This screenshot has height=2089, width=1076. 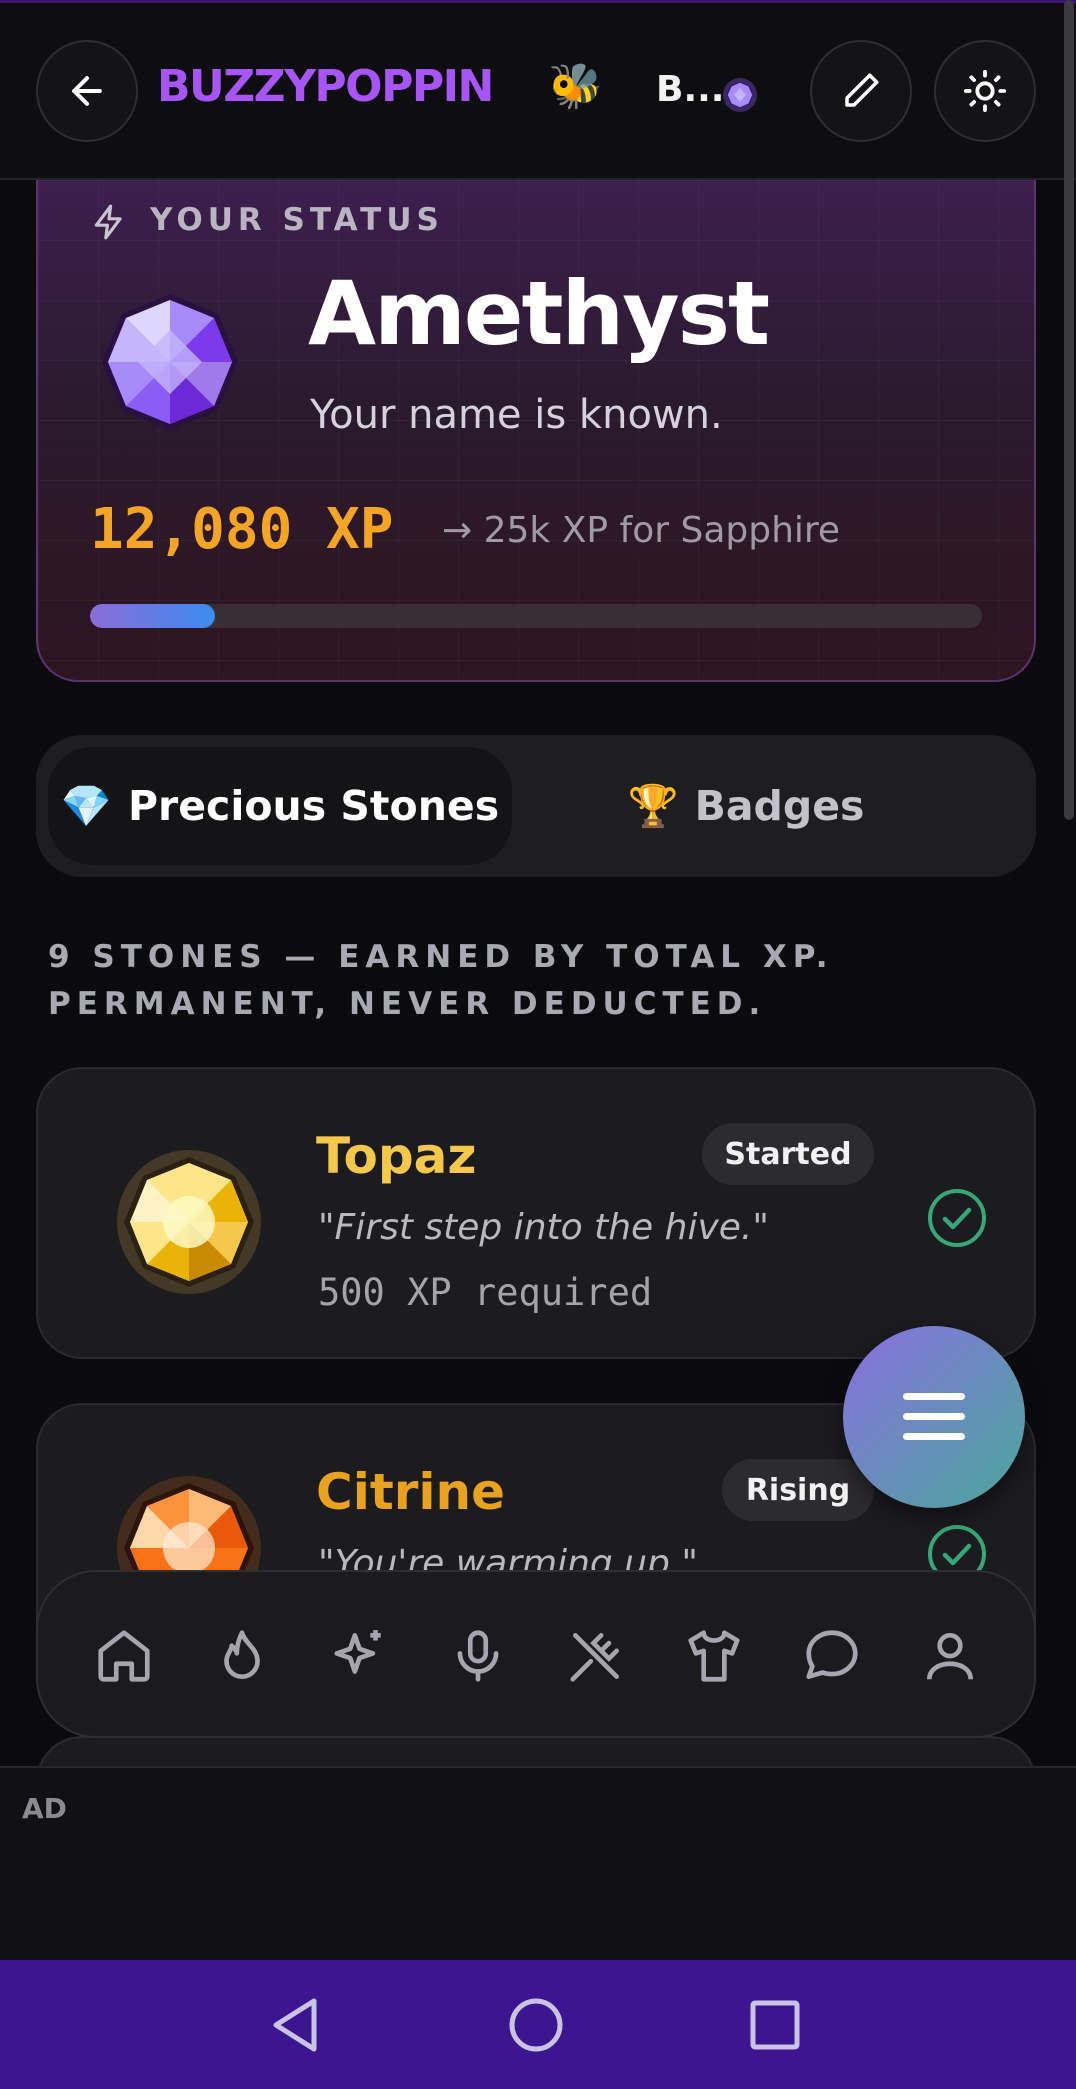 I want to click on category-tabs: 💎 Precious Stones 🏆 Badges, so click(x=536, y=806).